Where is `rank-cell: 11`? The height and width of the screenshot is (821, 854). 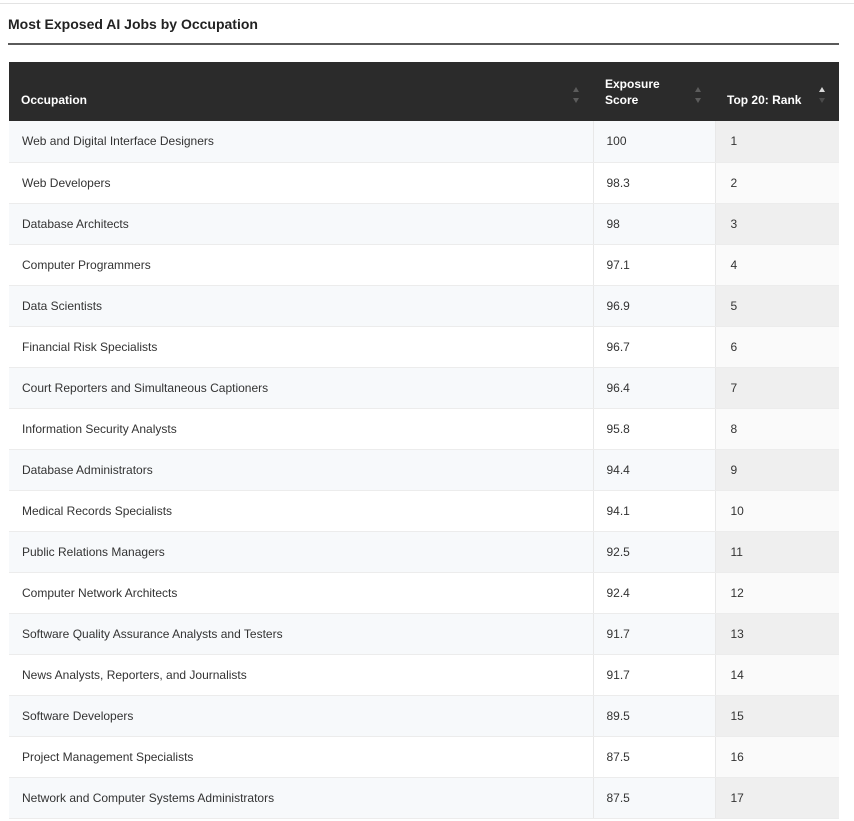 rank-cell: 11 is located at coordinates (777, 552).